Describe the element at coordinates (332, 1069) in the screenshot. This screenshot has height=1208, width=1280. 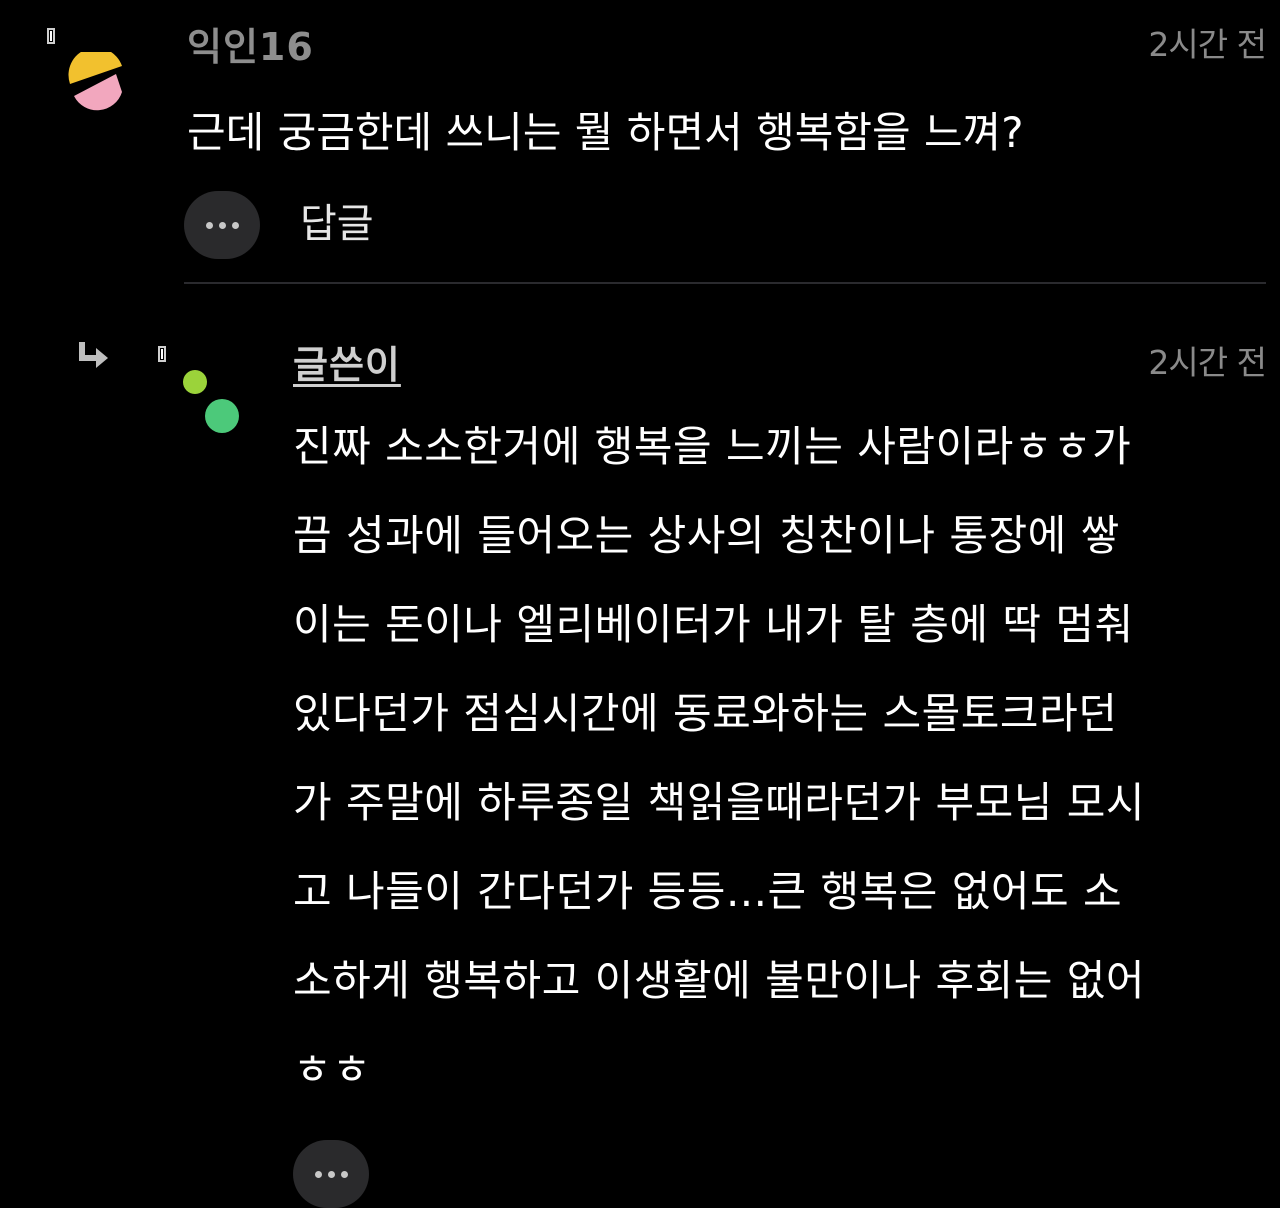
I see `comment-text-line: ㅎㅎ` at that location.